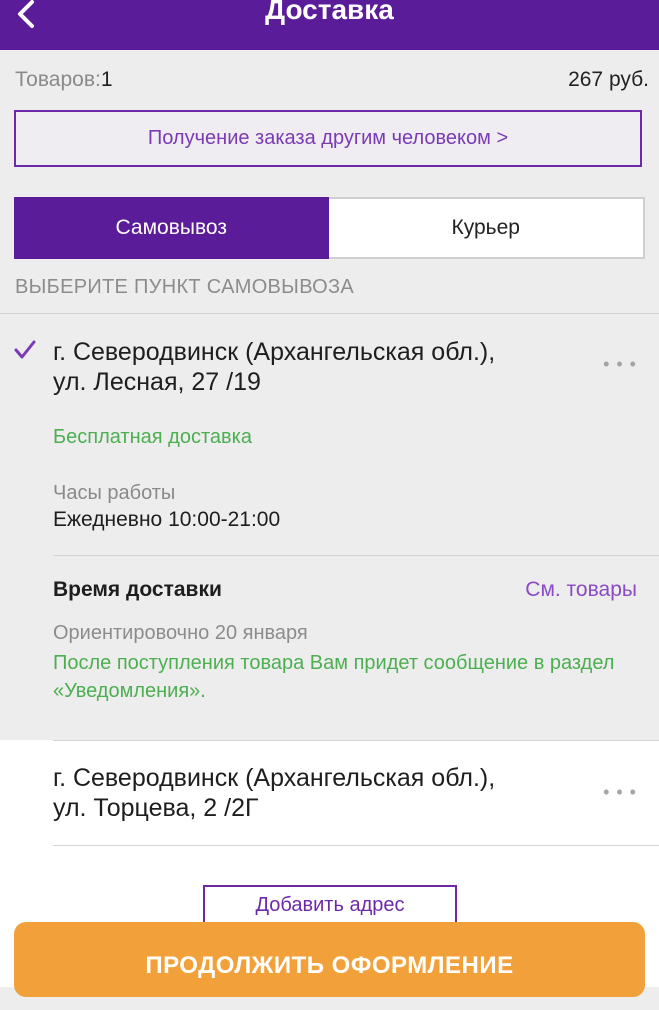 The height and width of the screenshot is (1010, 659). Describe the element at coordinates (106, 79) in the screenshot. I see `items-count-value: 1` at that location.